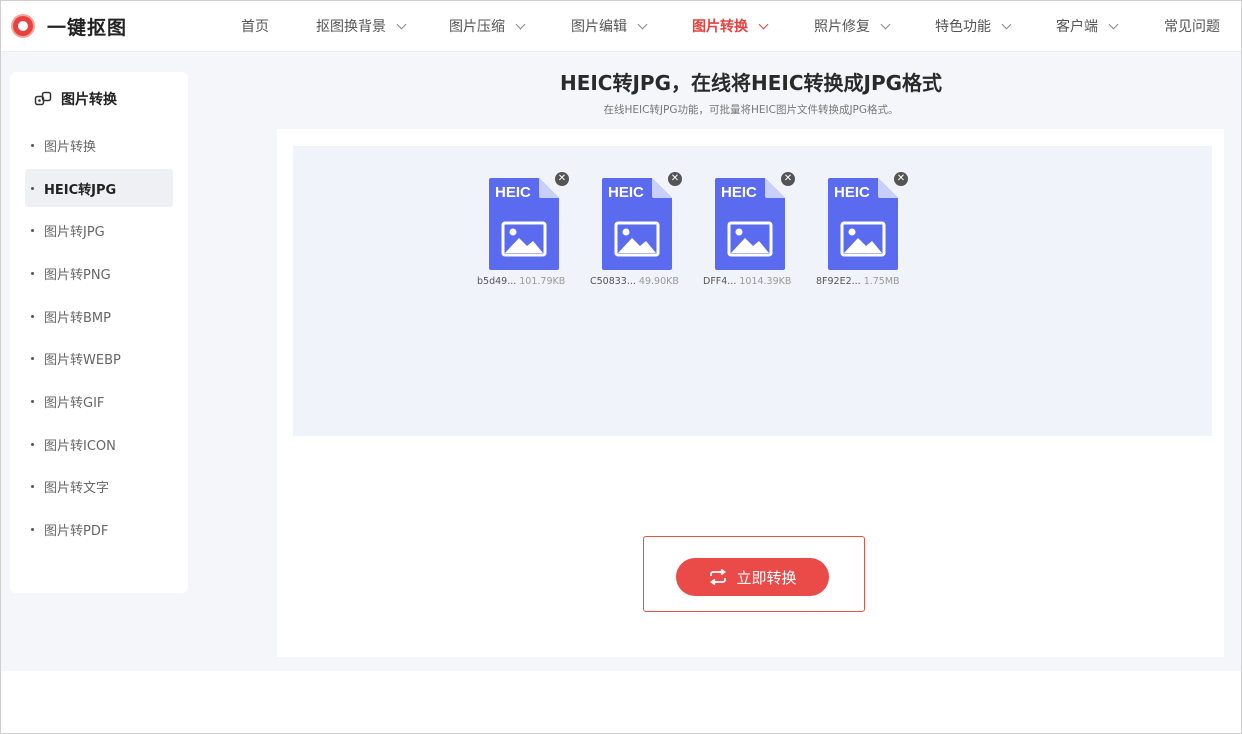 Image resolution: width=1242 pixels, height=734 pixels. I want to click on convert-arrows-icon, so click(718, 577).